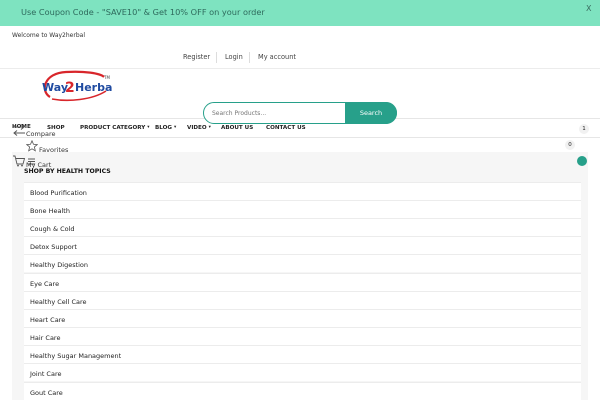  What do you see at coordinates (570, 145) in the screenshot?
I see `favorites-count-badge: 0` at bounding box center [570, 145].